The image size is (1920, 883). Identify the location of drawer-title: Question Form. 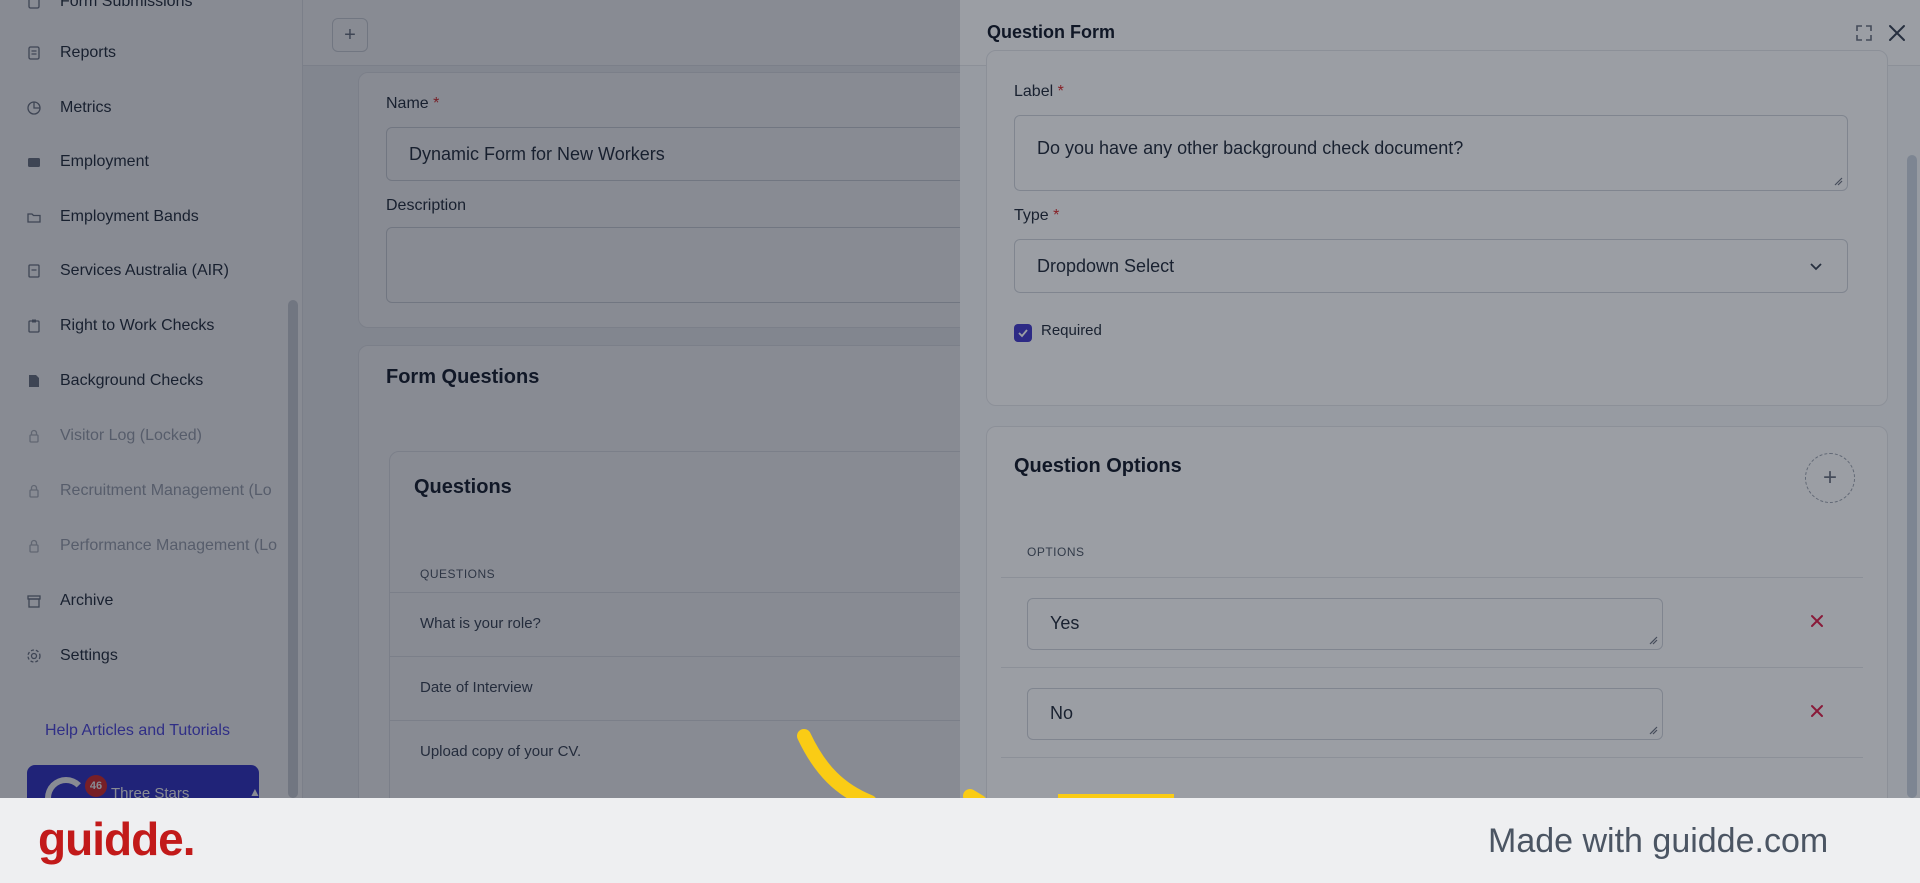
(1051, 32).